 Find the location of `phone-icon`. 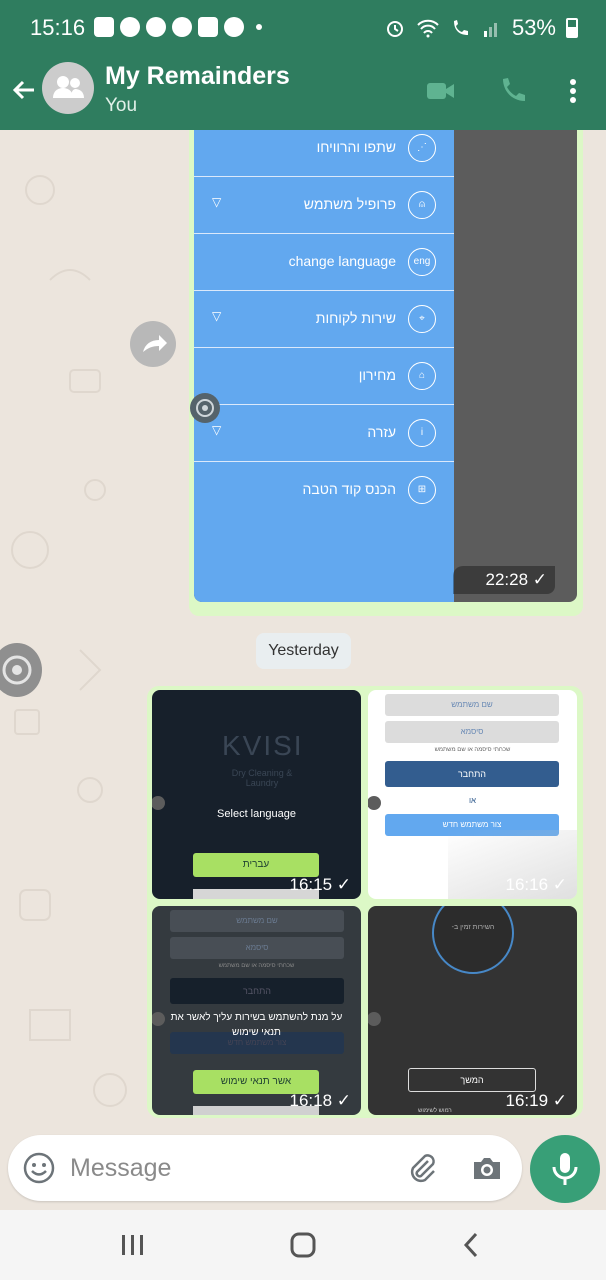

phone-icon is located at coordinates (513, 91).